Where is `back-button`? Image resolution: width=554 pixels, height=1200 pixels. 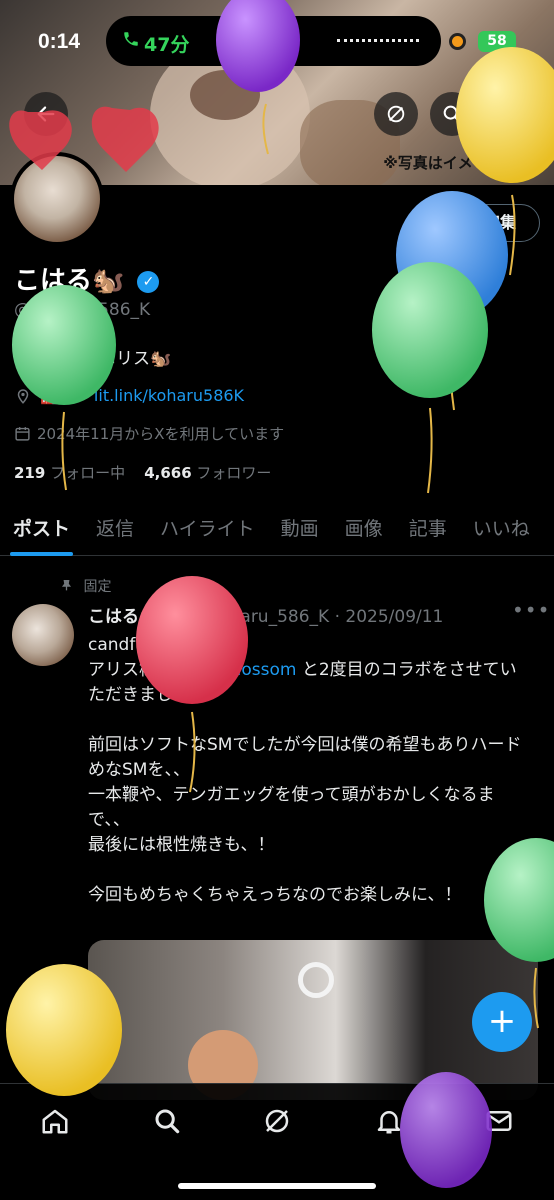 back-button is located at coordinates (46, 114).